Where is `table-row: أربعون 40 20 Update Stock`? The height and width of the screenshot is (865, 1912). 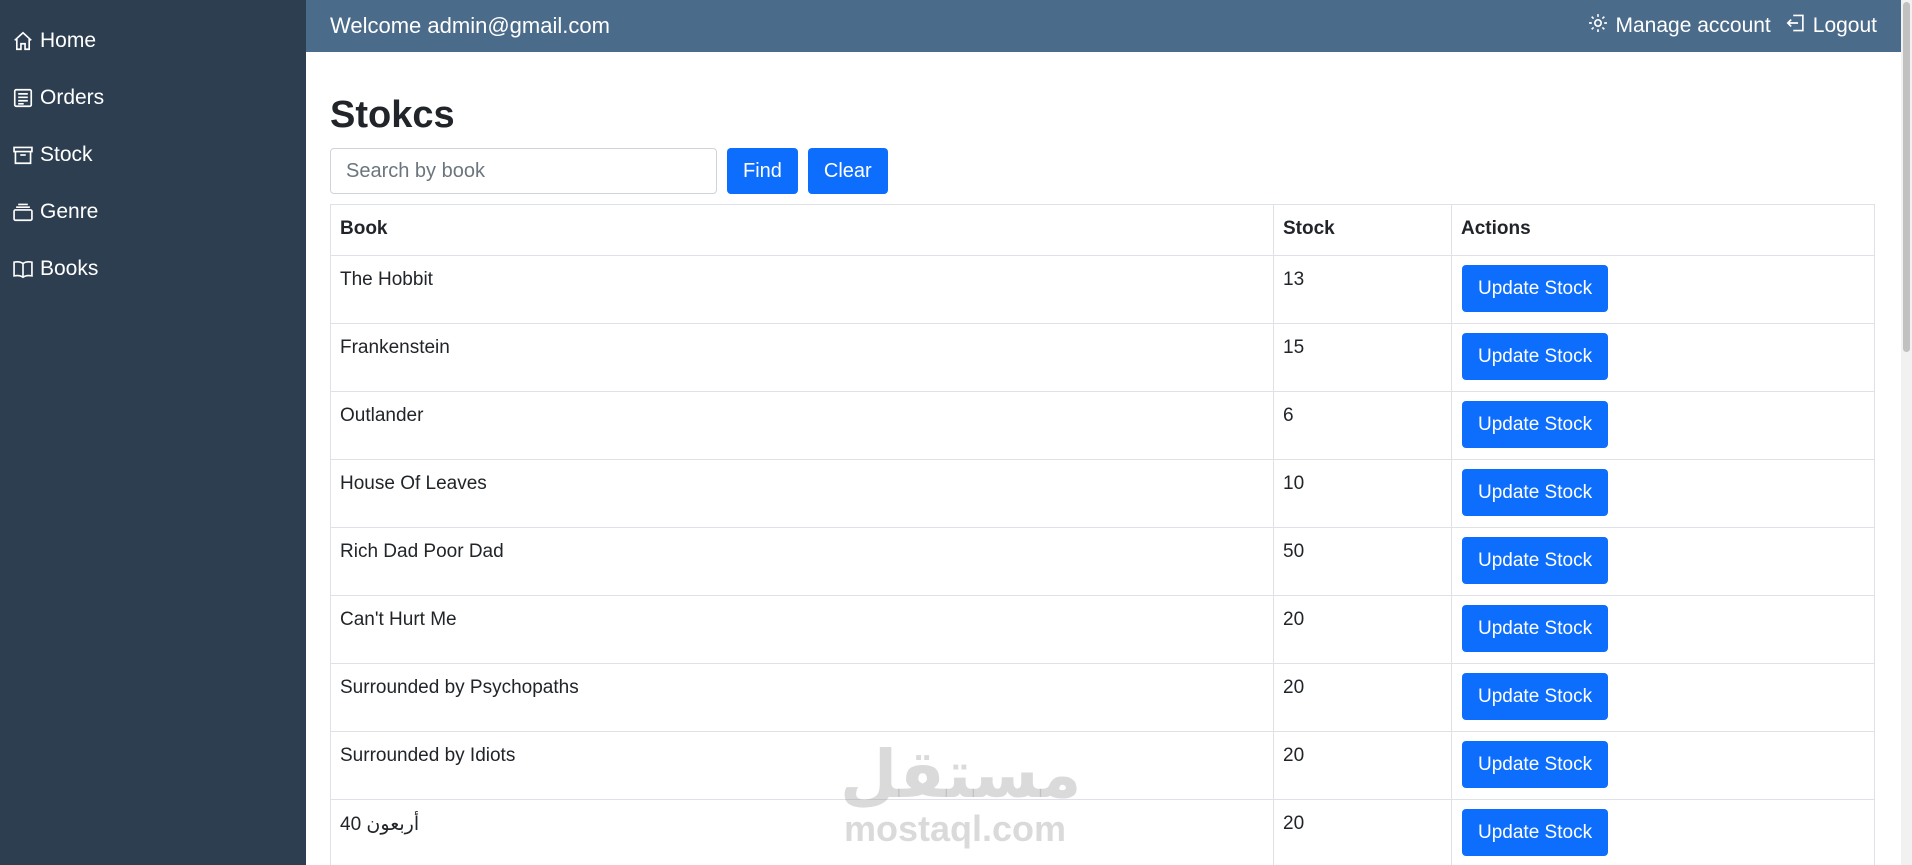
table-row: أربعون 40 20 Update Stock is located at coordinates (1102, 832).